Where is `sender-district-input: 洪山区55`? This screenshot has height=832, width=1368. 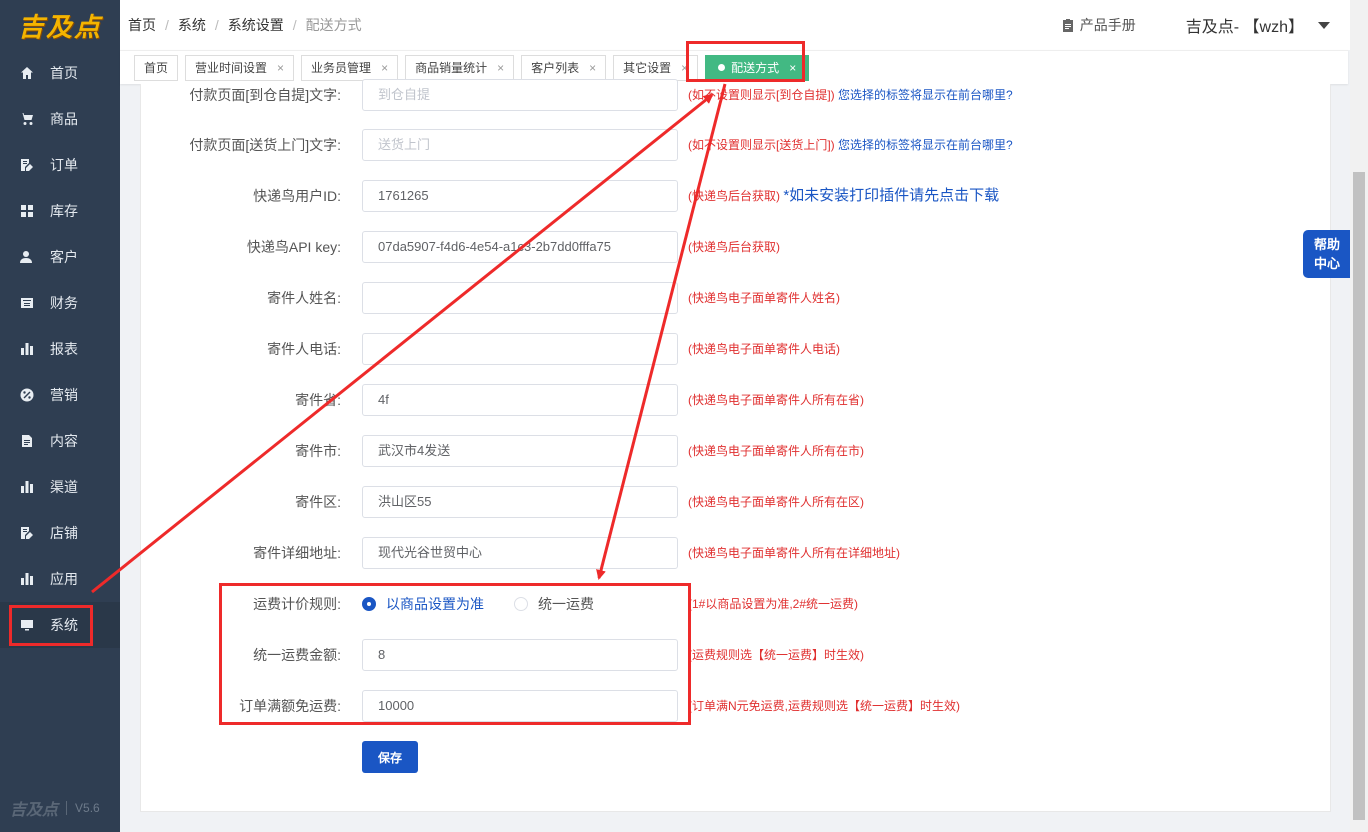
sender-district-input: 洪山区55 is located at coordinates (520, 502).